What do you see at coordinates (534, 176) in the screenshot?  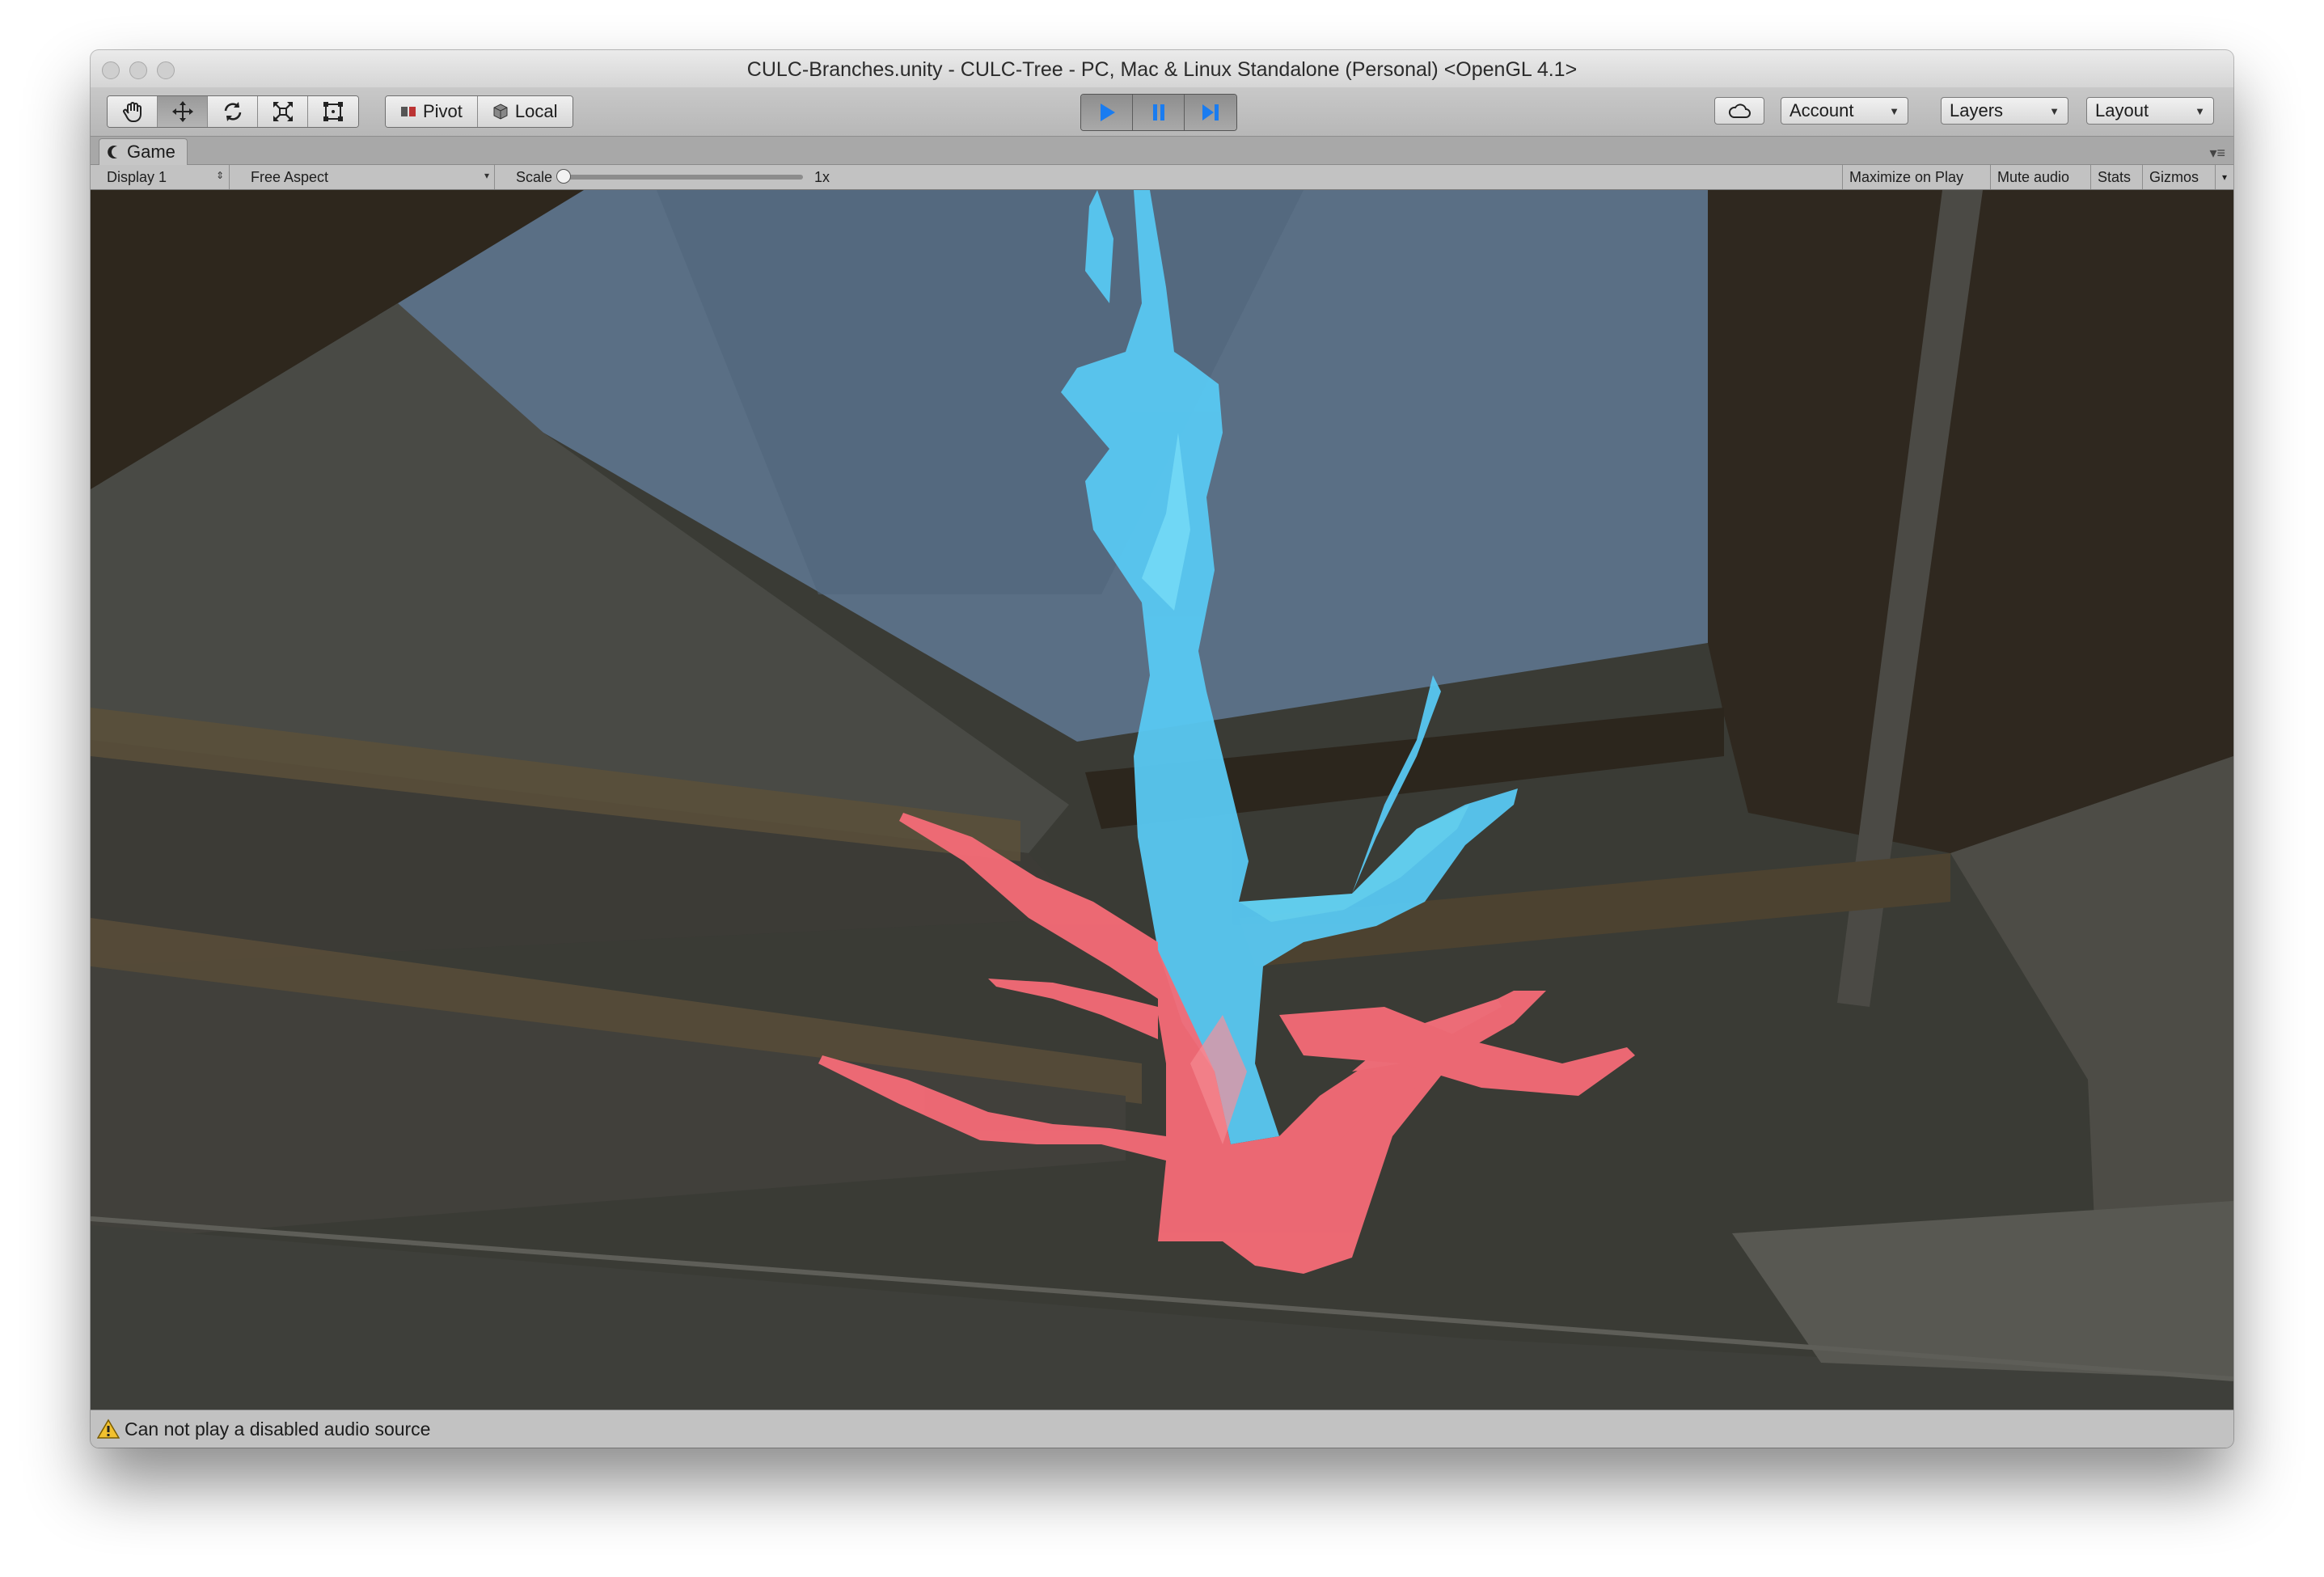 I see `scale-label: Scale` at bounding box center [534, 176].